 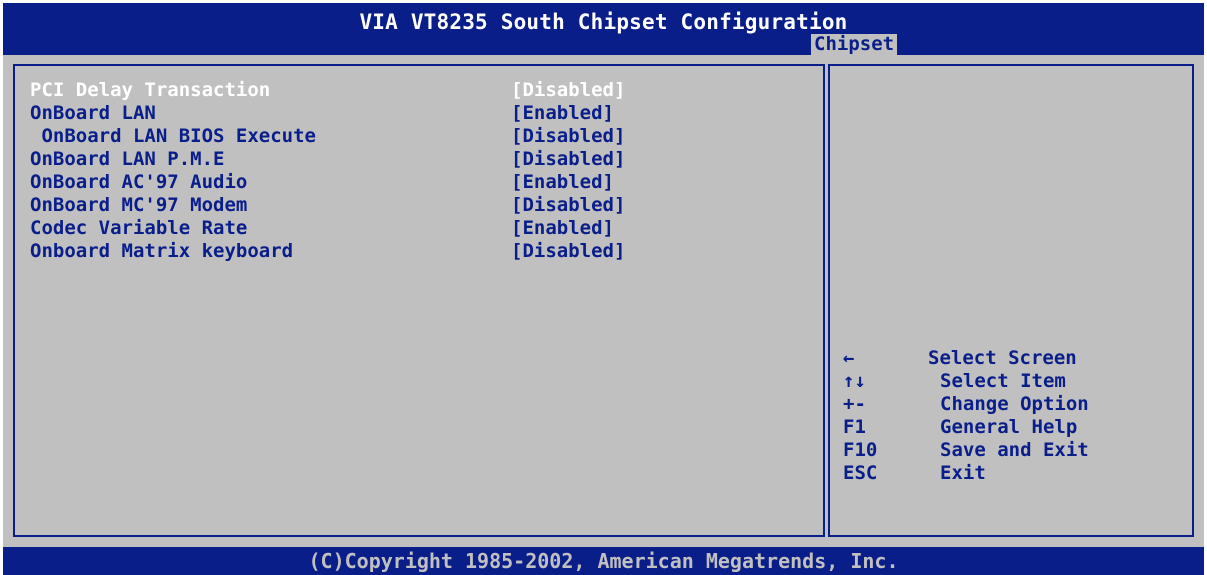 What do you see at coordinates (127, 159) in the screenshot?
I see `setting-label: OnBoard LAN P.M.E` at bounding box center [127, 159].